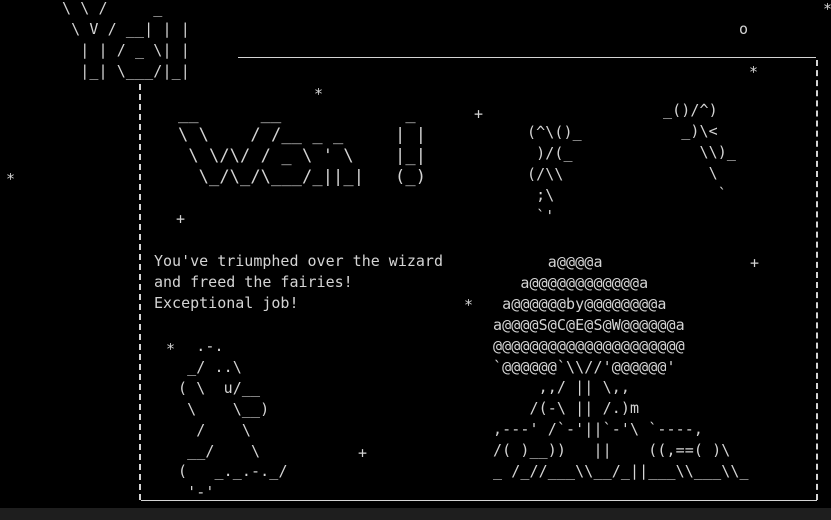  Describe the element at coordinates (219, 450) in the screenshot. I see `runner-line-6: __/ \` at that location.